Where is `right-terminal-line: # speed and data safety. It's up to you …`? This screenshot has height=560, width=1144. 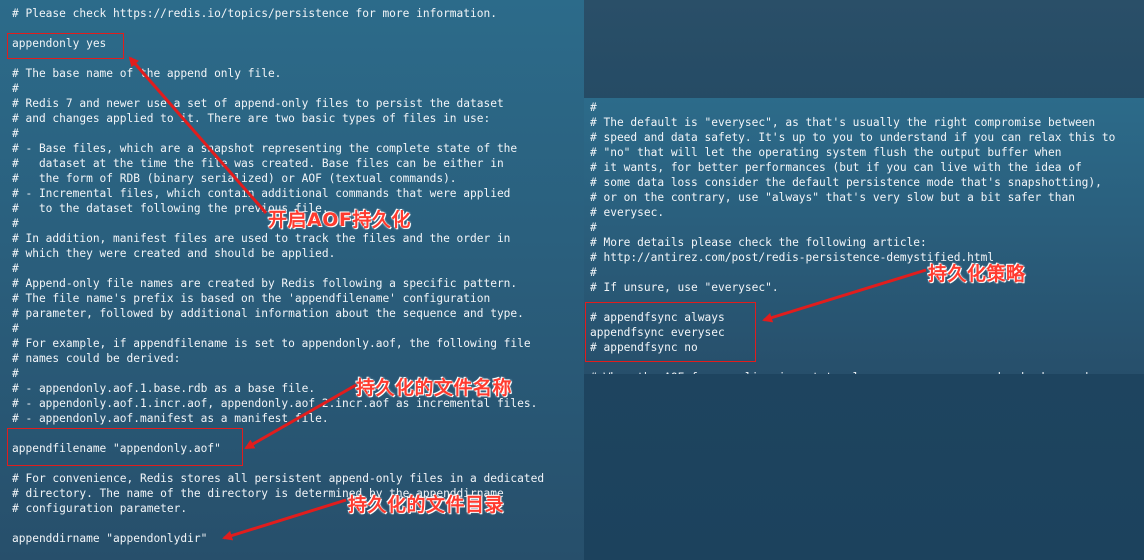 right-terminal-line: # speed and data safety. It's up to you … is located at coordinates (853, 137).